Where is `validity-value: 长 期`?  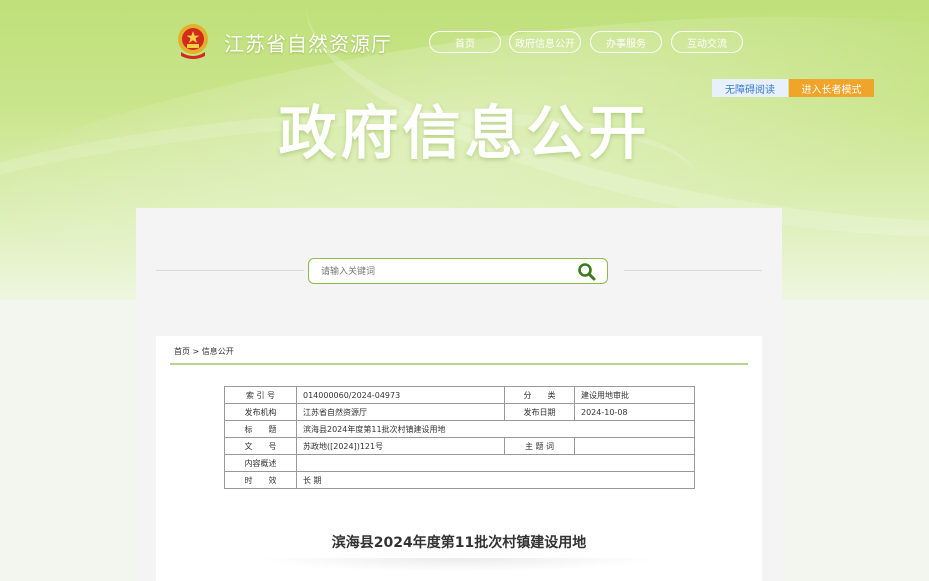
validity-value: 长 期 is located at coordinates (495, 480).